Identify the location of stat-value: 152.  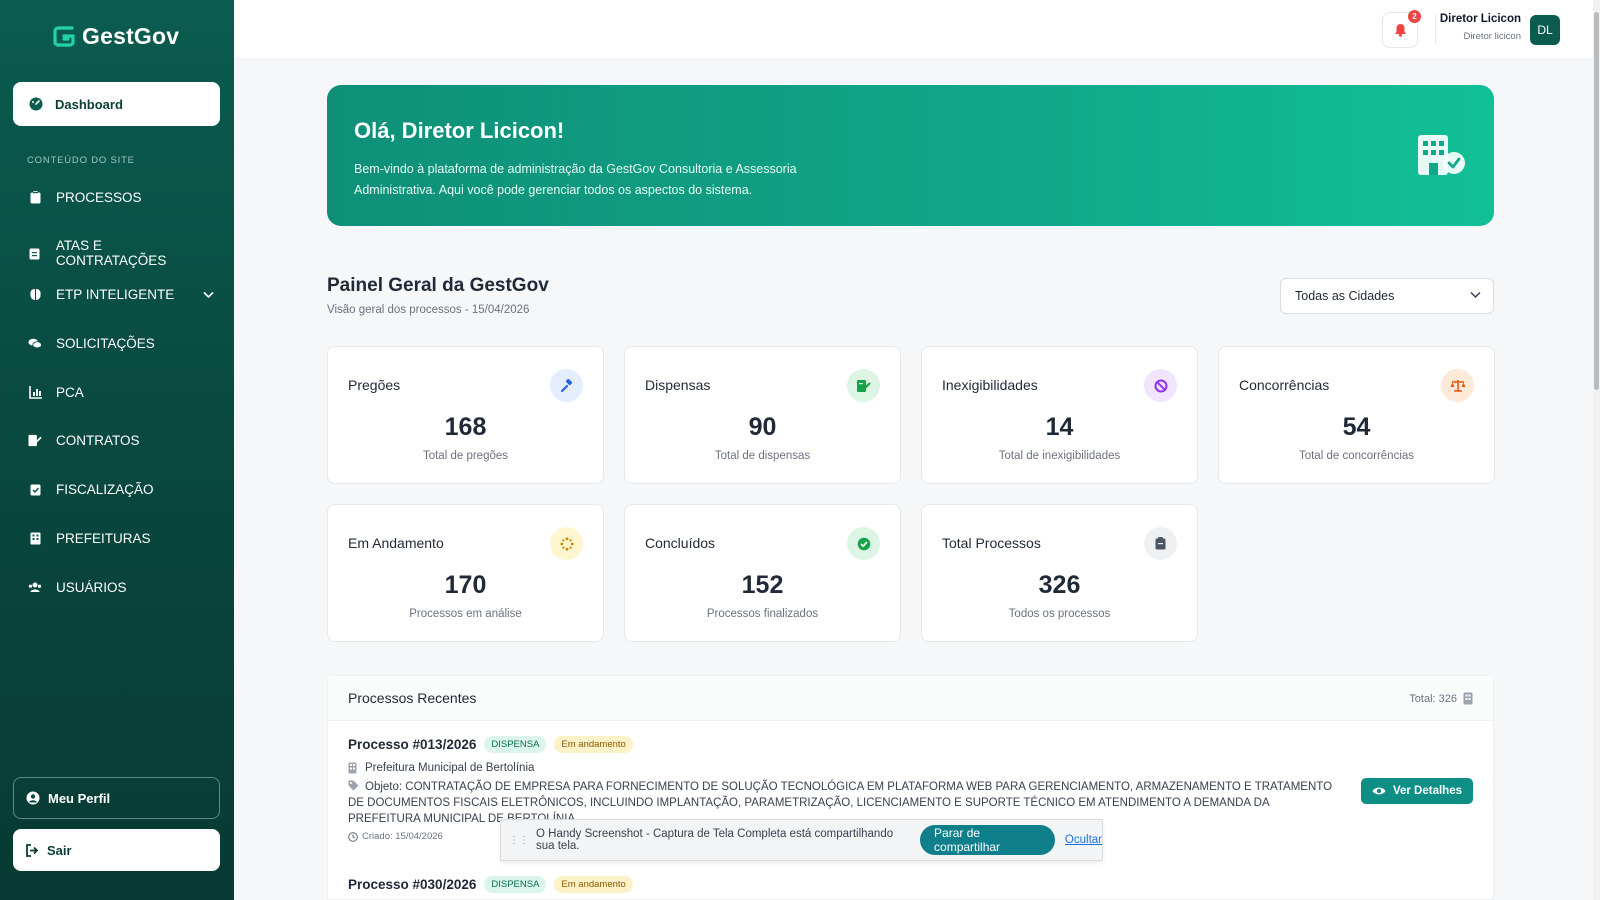
(762, 585).